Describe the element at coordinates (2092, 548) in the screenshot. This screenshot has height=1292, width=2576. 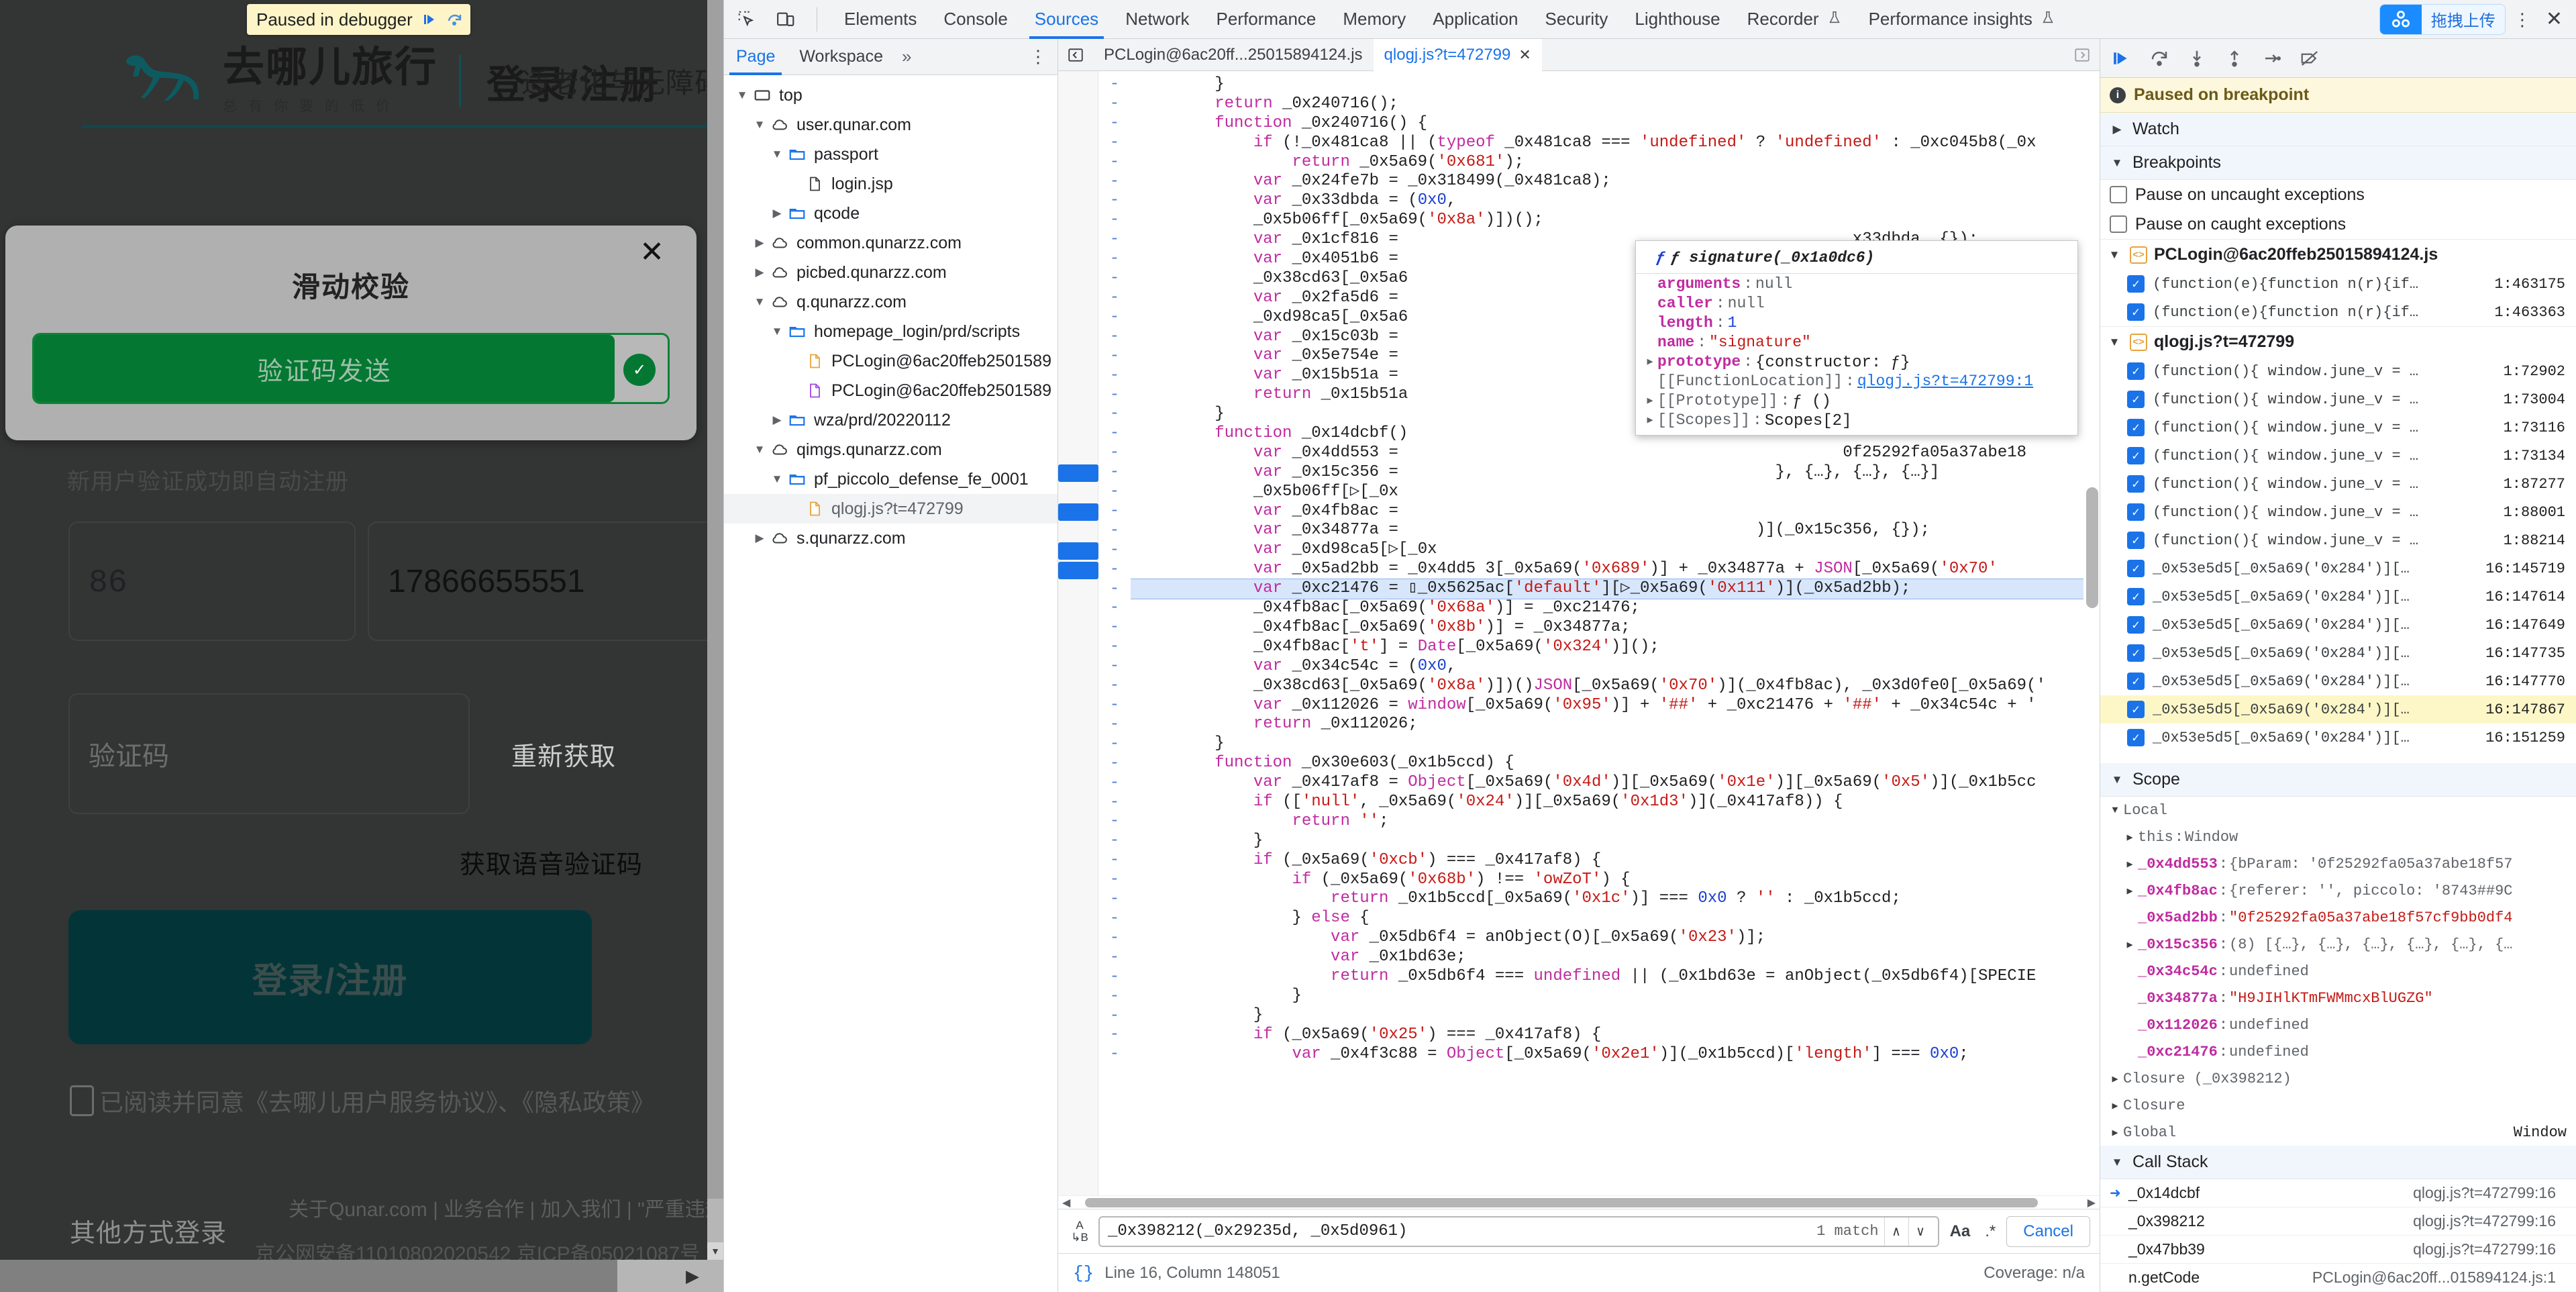
I see `editor-vertical-scroll-thumb` at that location.